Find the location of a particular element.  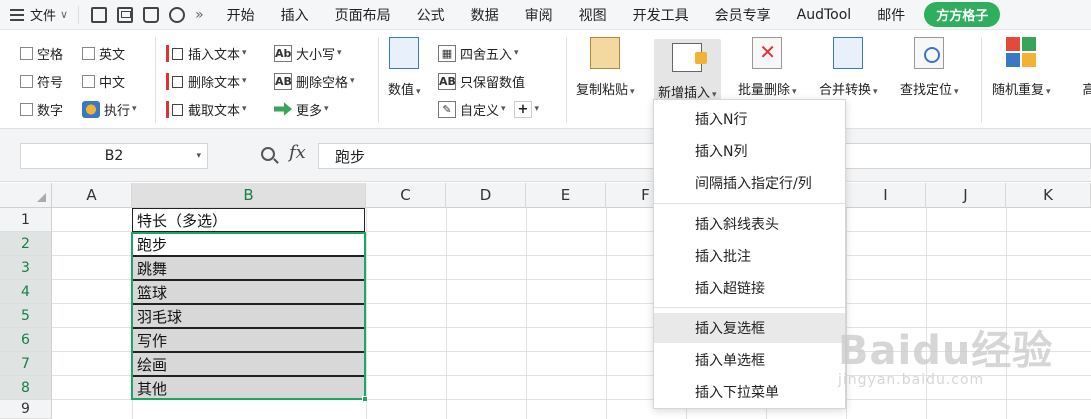

fill-handle is located at coordinates (365, 399).